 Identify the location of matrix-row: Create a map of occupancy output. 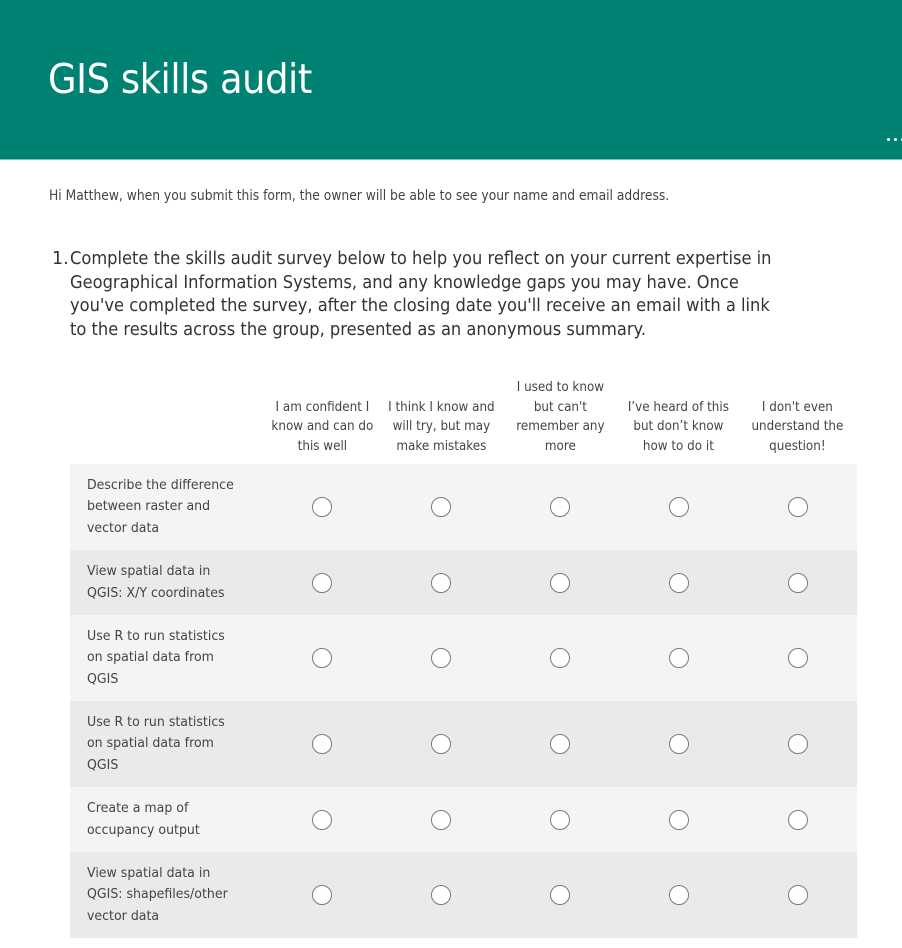
(463, 819).